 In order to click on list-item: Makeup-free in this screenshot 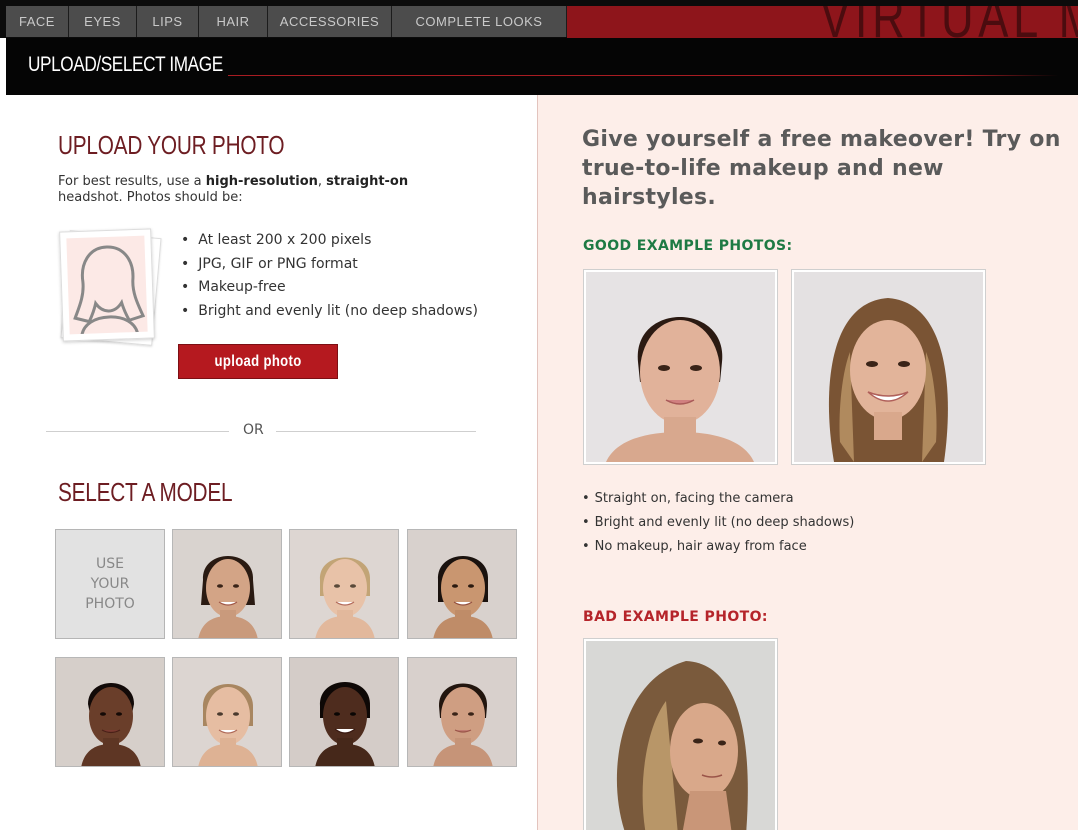, I will do `click(329, 288)`.